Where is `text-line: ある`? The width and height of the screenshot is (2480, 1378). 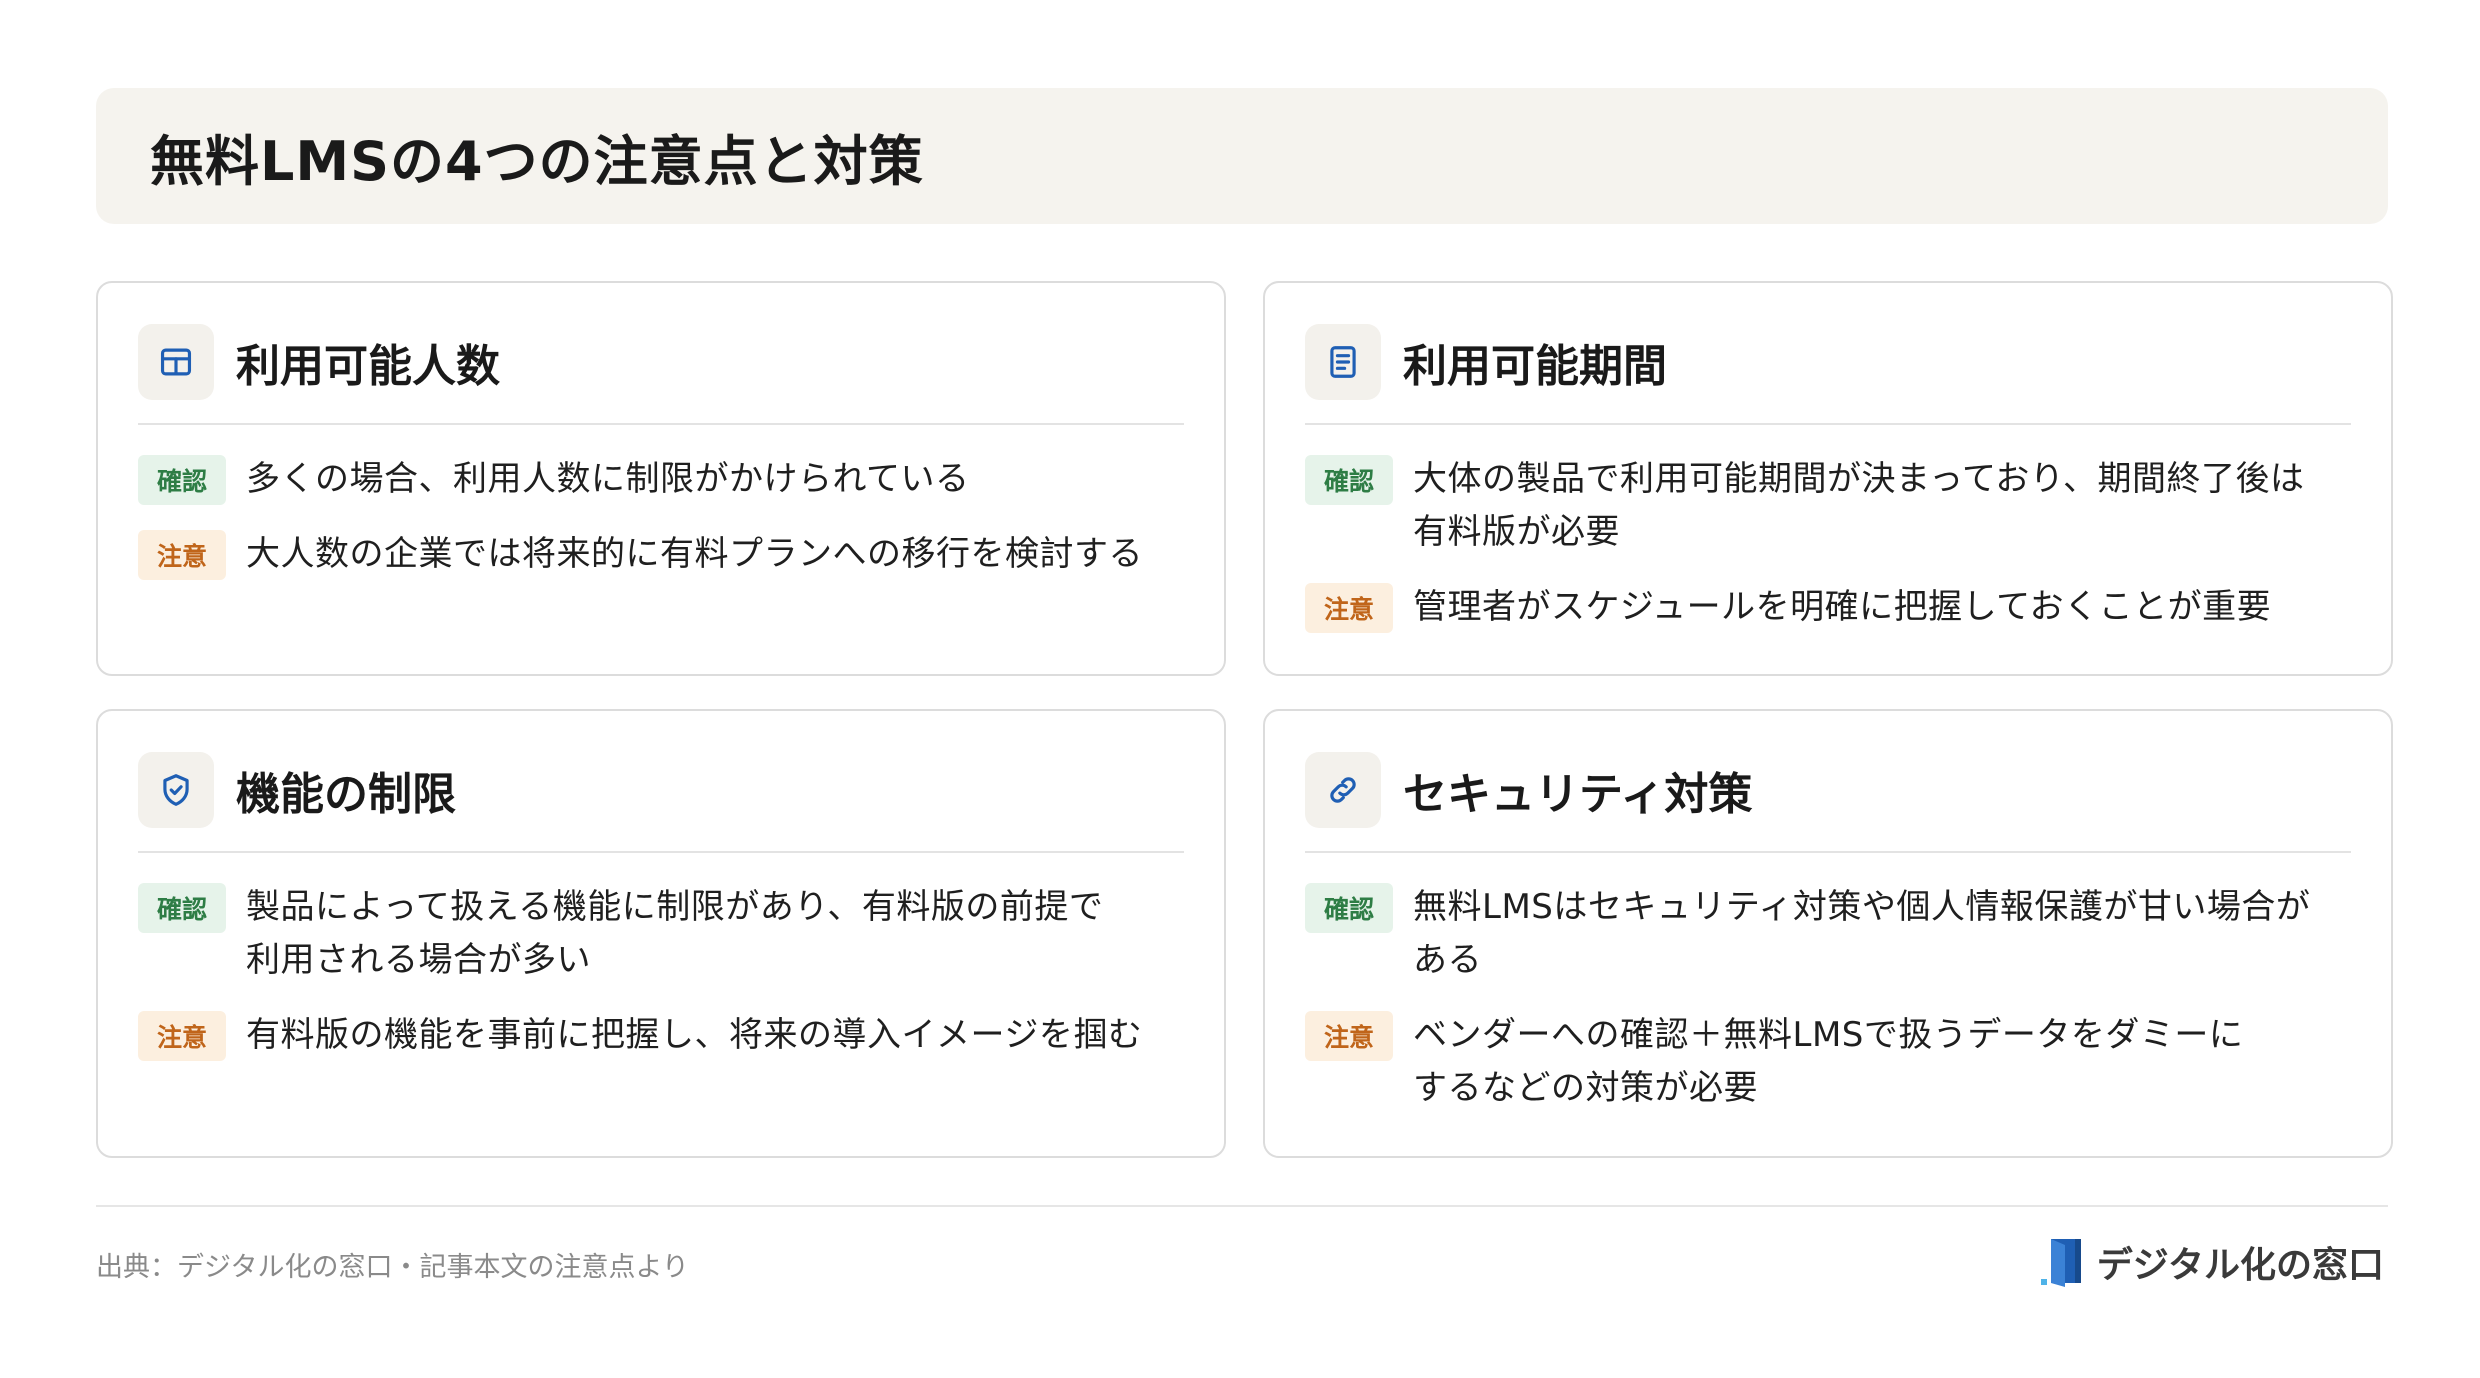 text-line: ある is located at coordinates (1447, 960).